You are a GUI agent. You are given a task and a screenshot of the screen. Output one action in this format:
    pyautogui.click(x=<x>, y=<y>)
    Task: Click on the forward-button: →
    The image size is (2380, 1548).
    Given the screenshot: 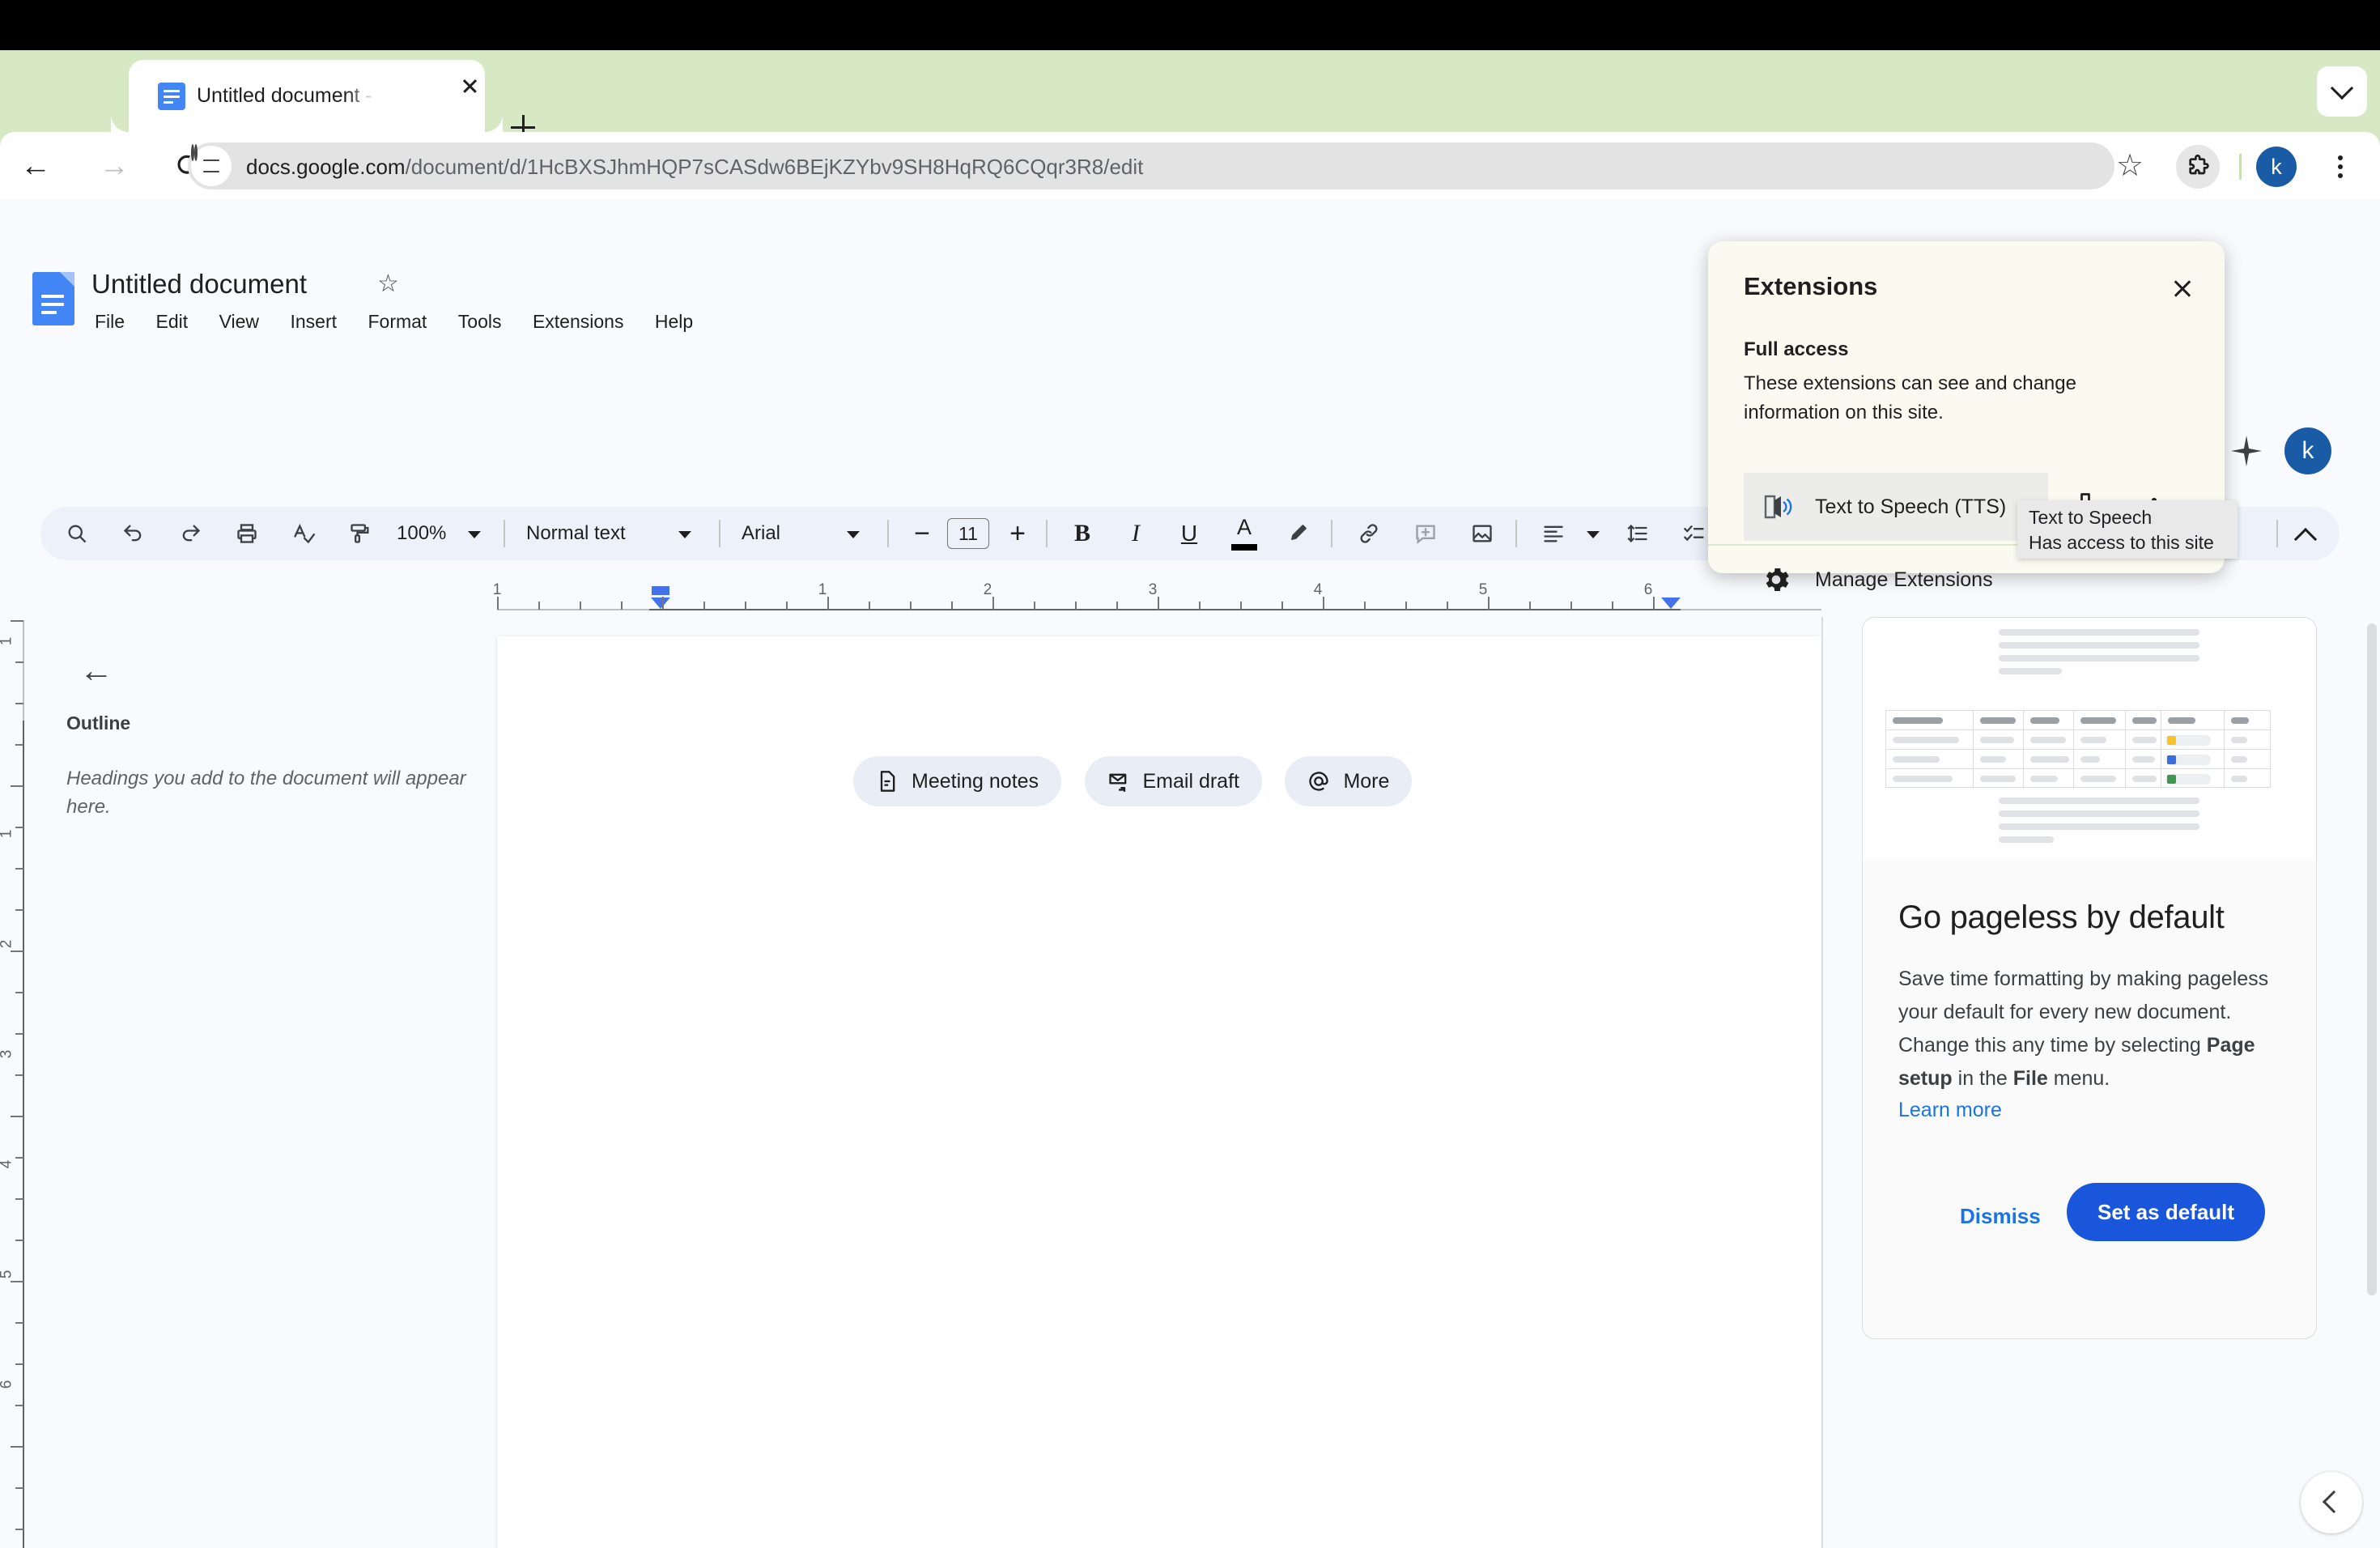 What is the action you would take?
    pyautogui.click(x=116, y=166)
    